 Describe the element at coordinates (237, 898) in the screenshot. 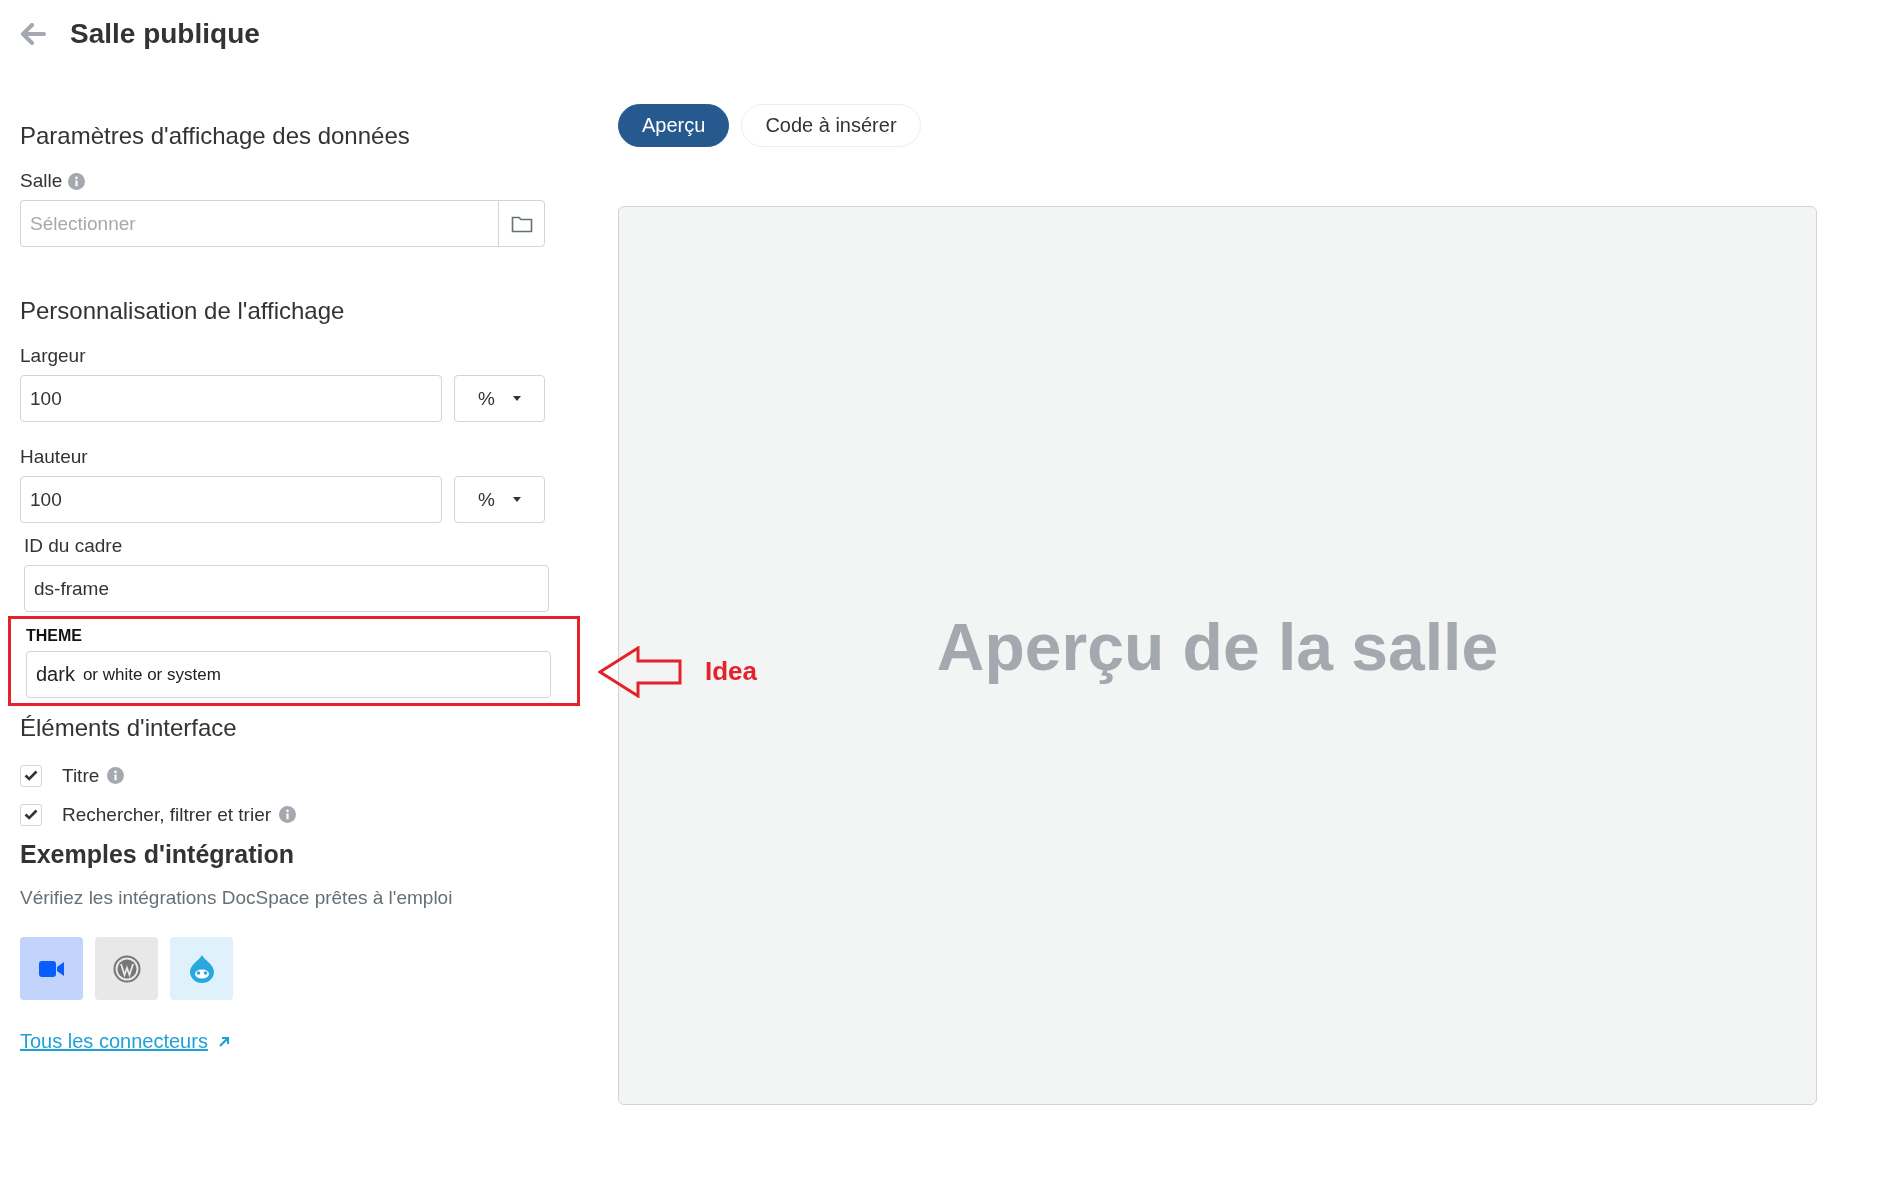

I see `section-description: Vérifiez les intégrations DocSpace prêtes à l'emploi` at that location.